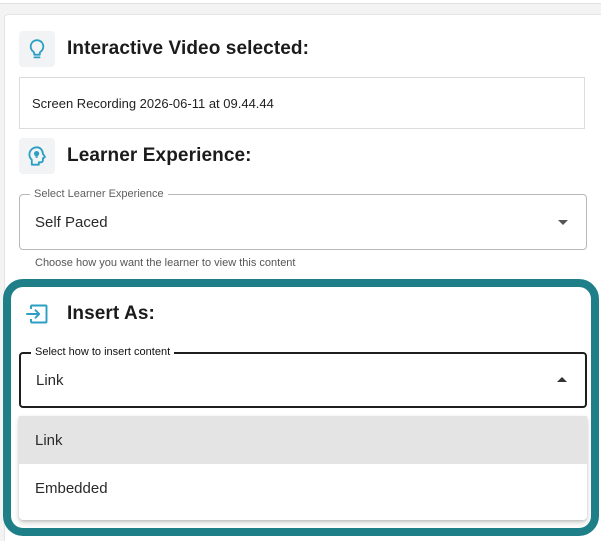 The width and height of the screenshot is (601, 541). I want to click on selected-video-name: Screen Recording 2026-06-11 at 09.44.44, so click(302, 103).